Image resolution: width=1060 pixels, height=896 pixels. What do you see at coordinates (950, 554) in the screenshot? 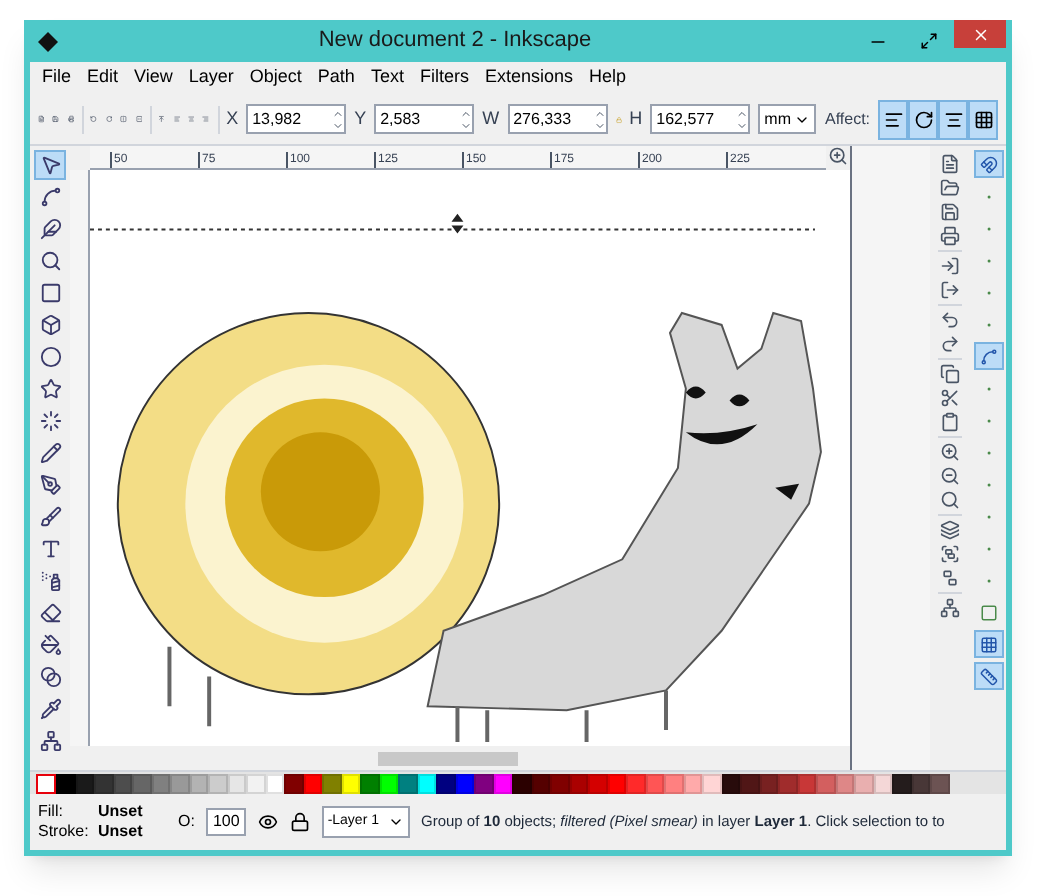
I see `group-icon` at bounding box center [950, 554].